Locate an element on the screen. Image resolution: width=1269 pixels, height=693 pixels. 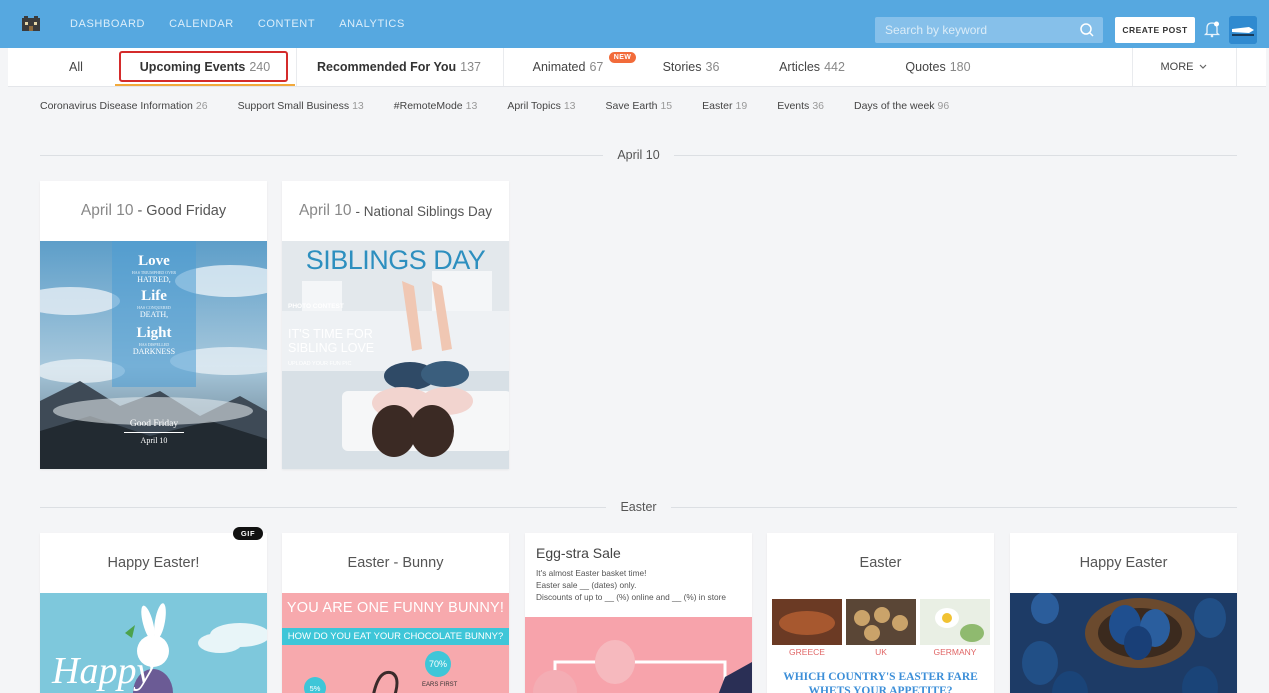
chevron-down-icon is located at coordinates (1202, 66).